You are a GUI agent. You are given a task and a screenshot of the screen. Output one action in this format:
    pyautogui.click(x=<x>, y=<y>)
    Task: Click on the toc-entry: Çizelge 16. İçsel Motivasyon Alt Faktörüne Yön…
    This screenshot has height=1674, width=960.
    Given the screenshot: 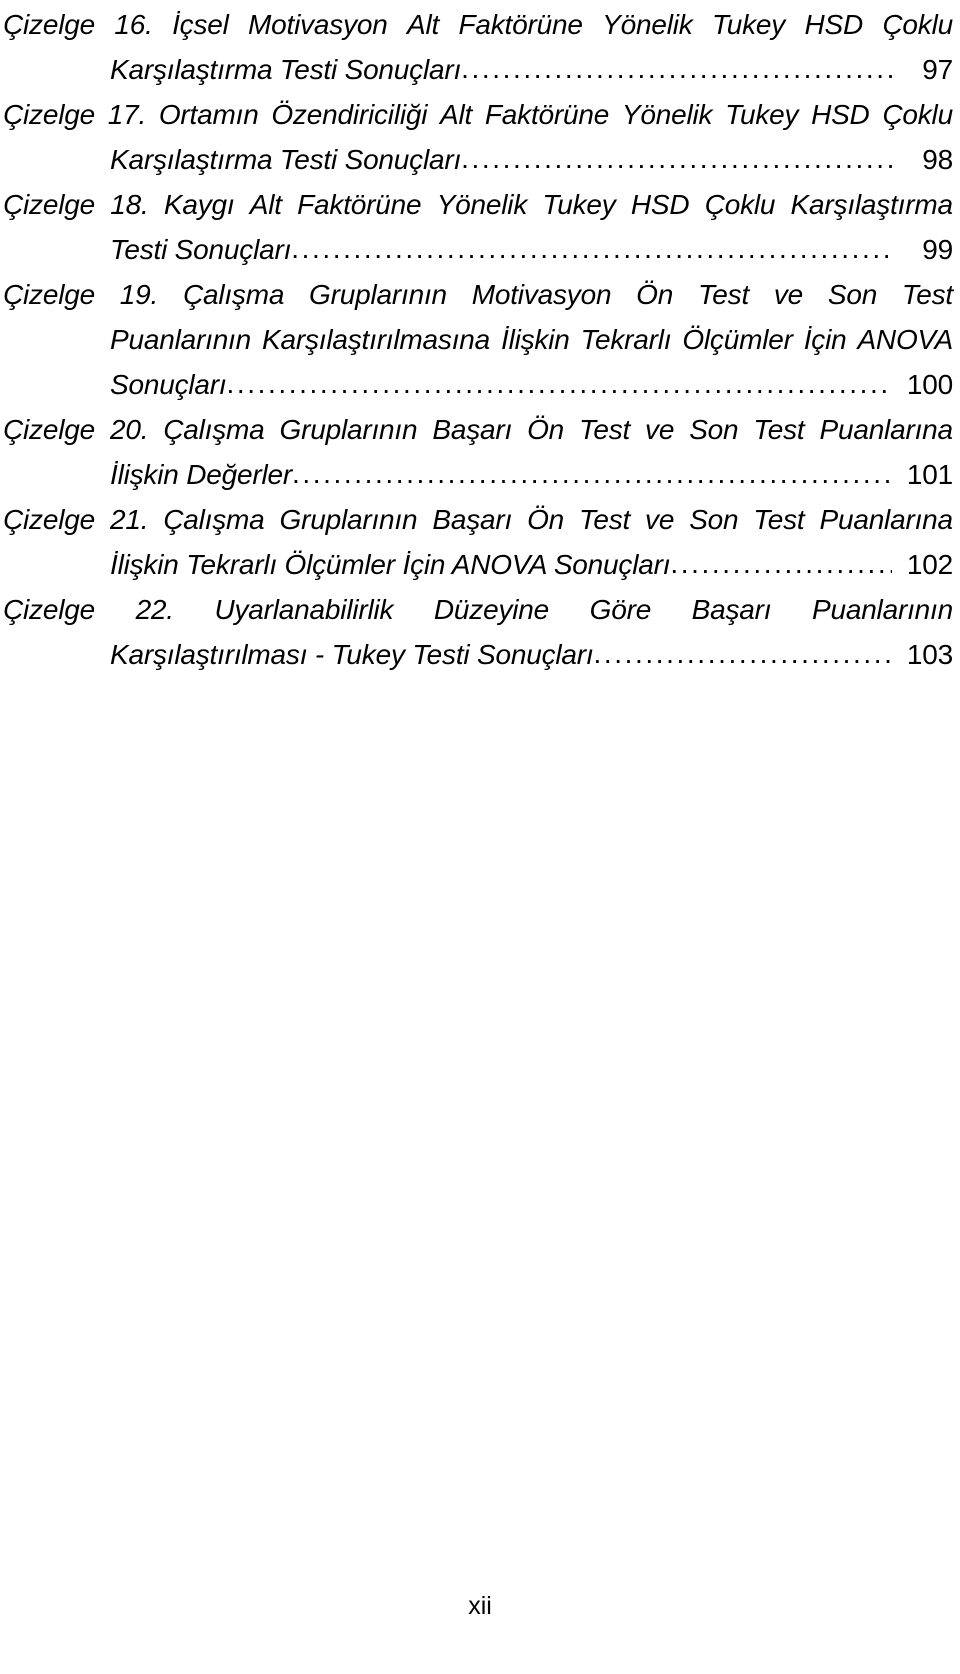 What is the action you would take?
    pyautogui.click(x=478, y=47)
    